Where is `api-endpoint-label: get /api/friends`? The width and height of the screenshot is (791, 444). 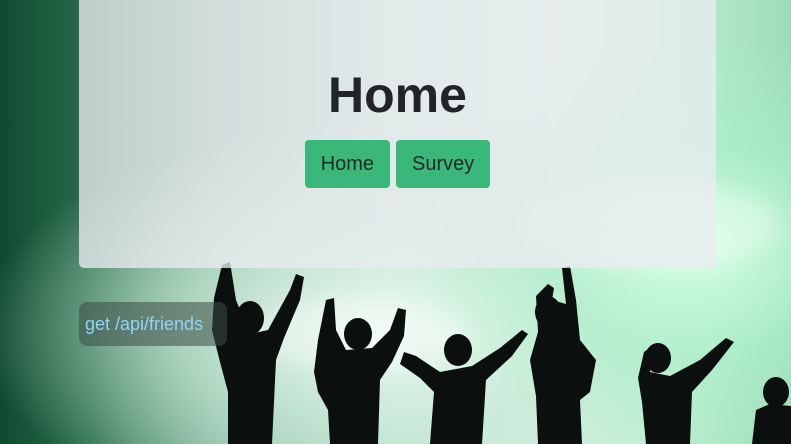 api-endpoint-label: get /api/friends is located at coordinates (153, 324).